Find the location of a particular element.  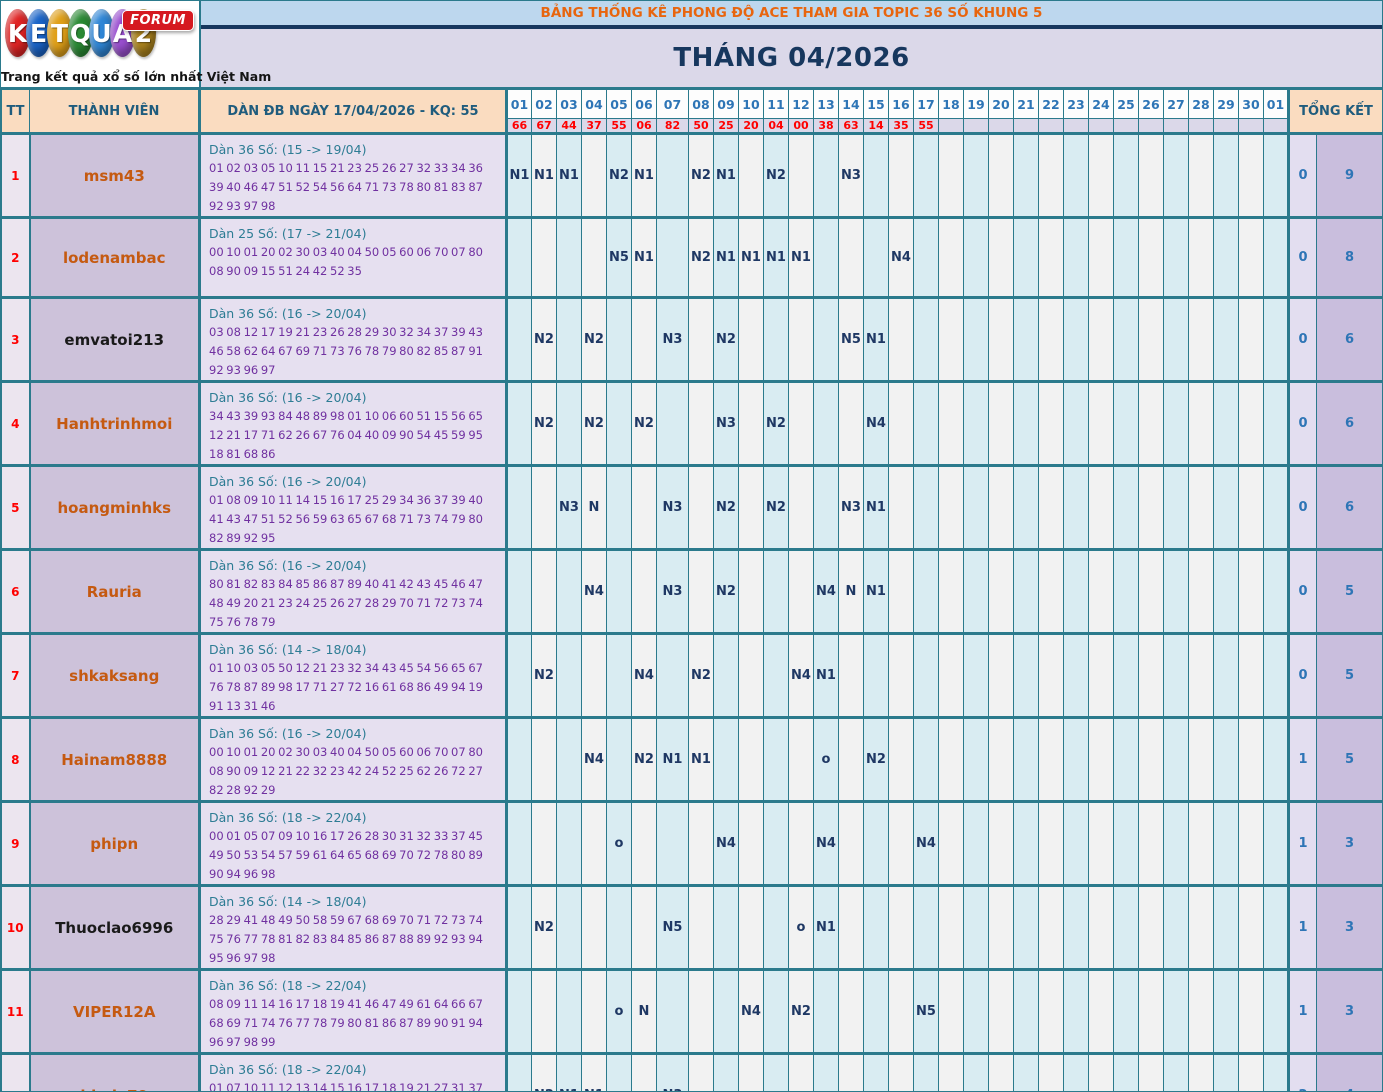

dan-title: Dàn 36 Số: (15 -> 19/04) is located at coordinates (288, 149).